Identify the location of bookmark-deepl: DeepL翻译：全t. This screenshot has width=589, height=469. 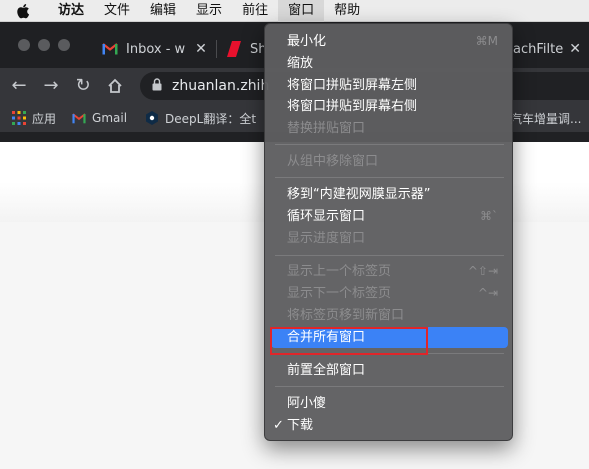
(200, 118).